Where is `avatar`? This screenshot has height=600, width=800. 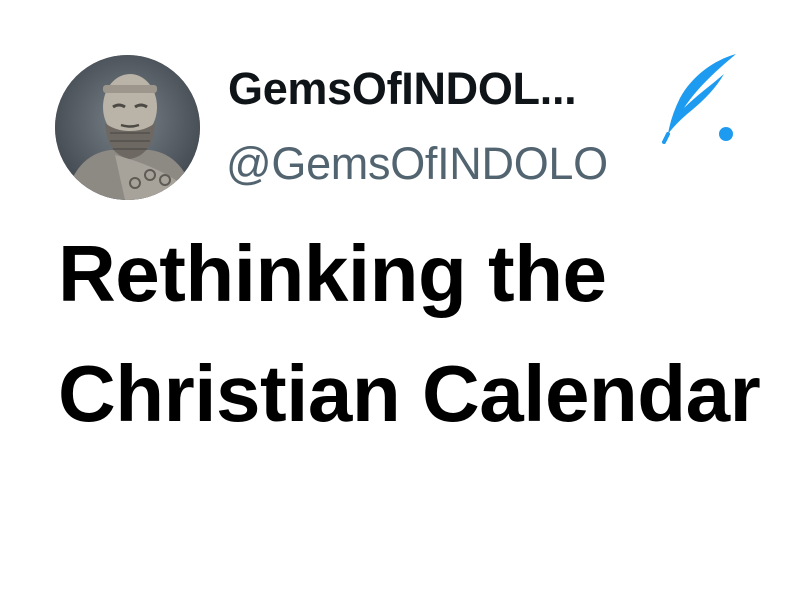
avatar is located at coordinates (127, 127).